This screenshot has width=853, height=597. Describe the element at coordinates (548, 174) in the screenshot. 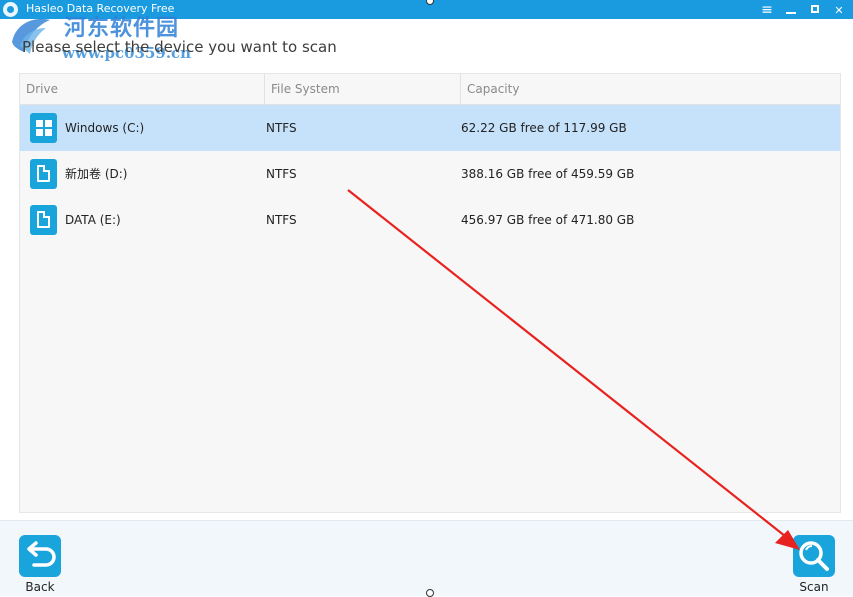

I see `drive-capacity: 388.16 GB free of 459.59 GB` at that location.